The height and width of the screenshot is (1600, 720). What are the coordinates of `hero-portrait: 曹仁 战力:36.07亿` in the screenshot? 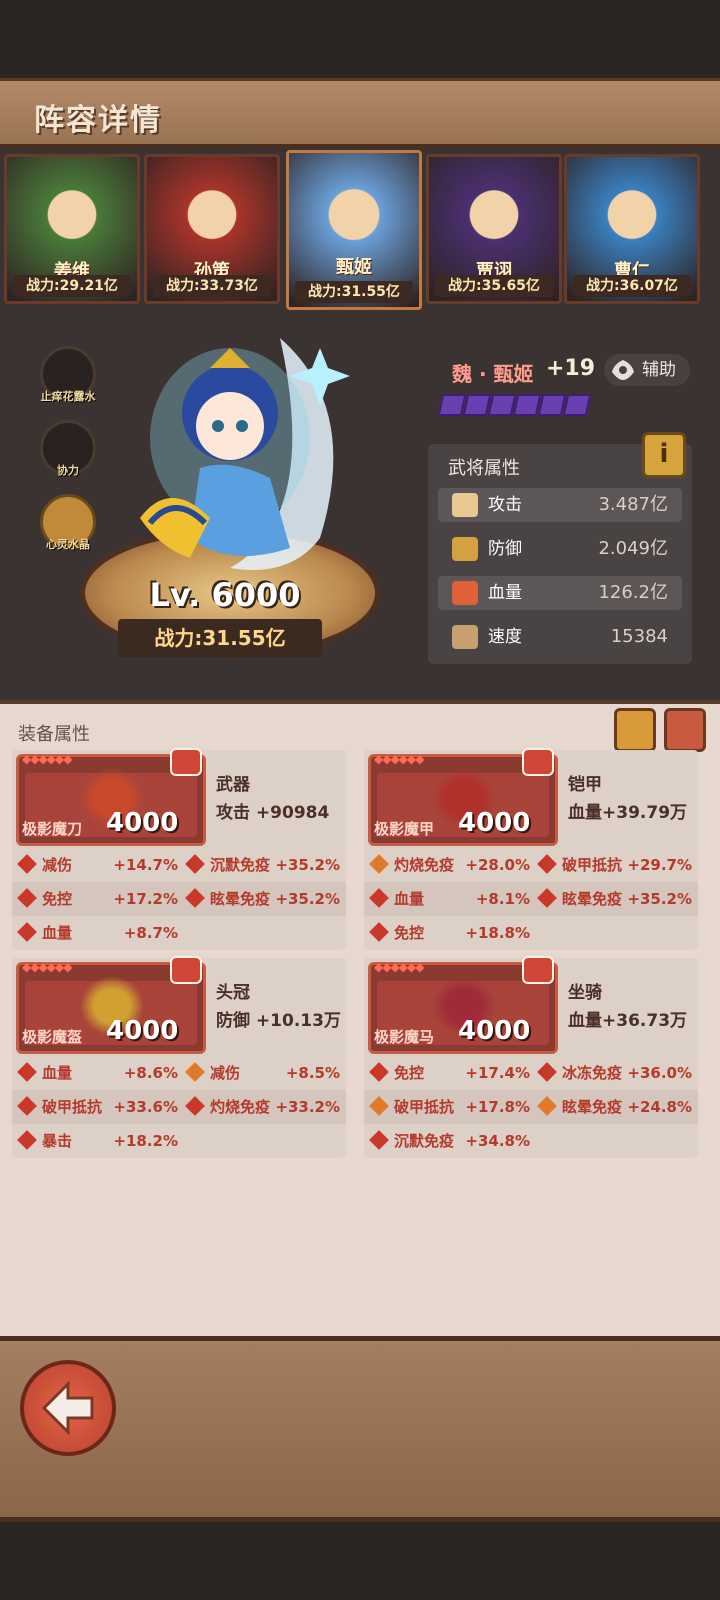 It's located at (632, 229).